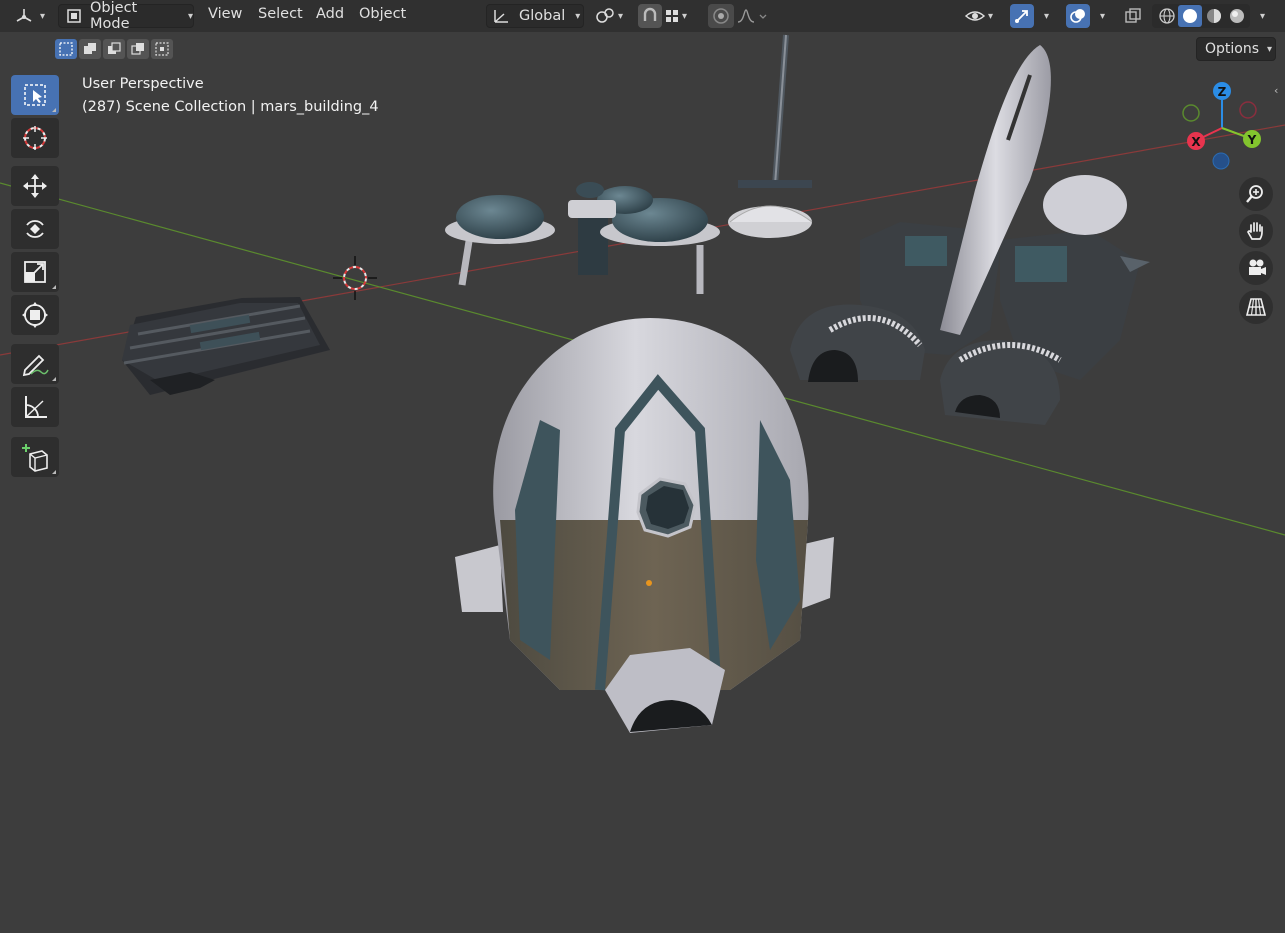  What do you see at coordinates (382, 14) in the screenshot?
I see `menu-object: Object` at bounding box center [382, 14].